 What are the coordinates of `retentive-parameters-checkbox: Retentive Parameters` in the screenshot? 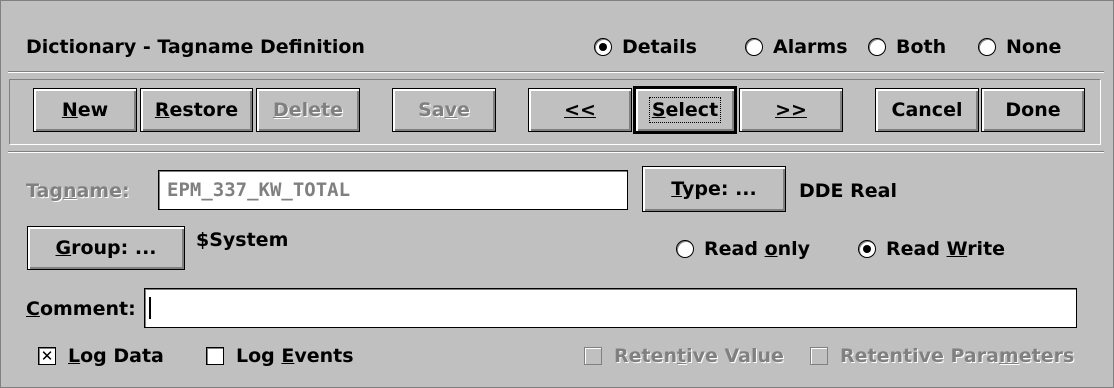 It's located at (942, 356).